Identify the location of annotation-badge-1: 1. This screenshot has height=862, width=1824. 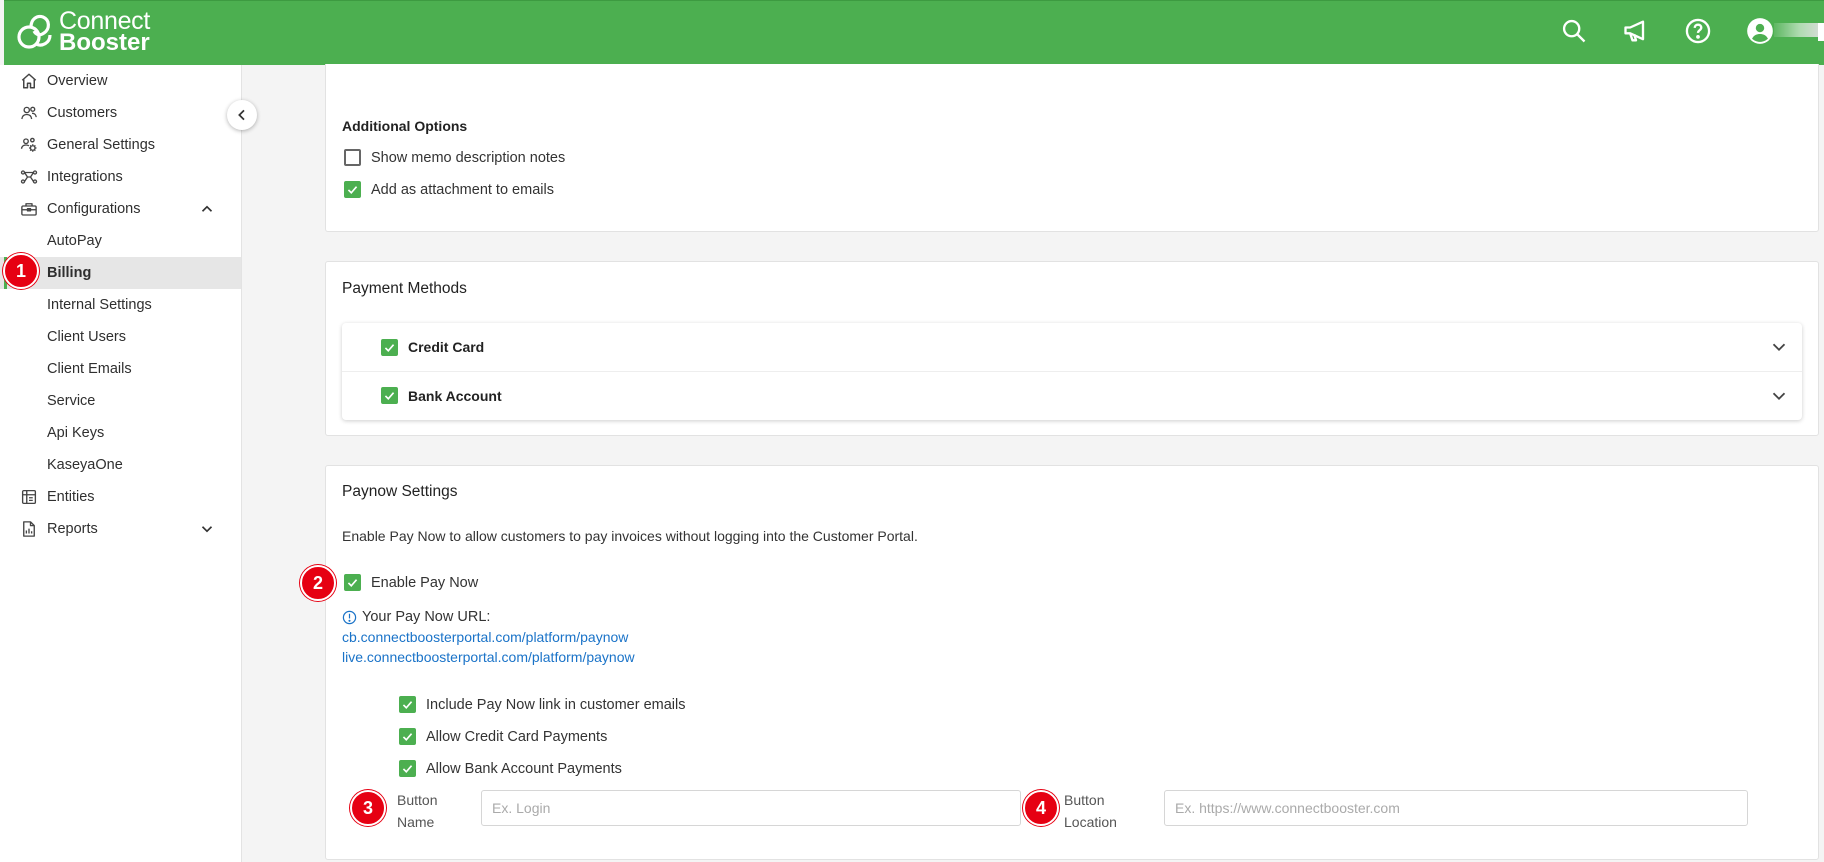
(21, 271).